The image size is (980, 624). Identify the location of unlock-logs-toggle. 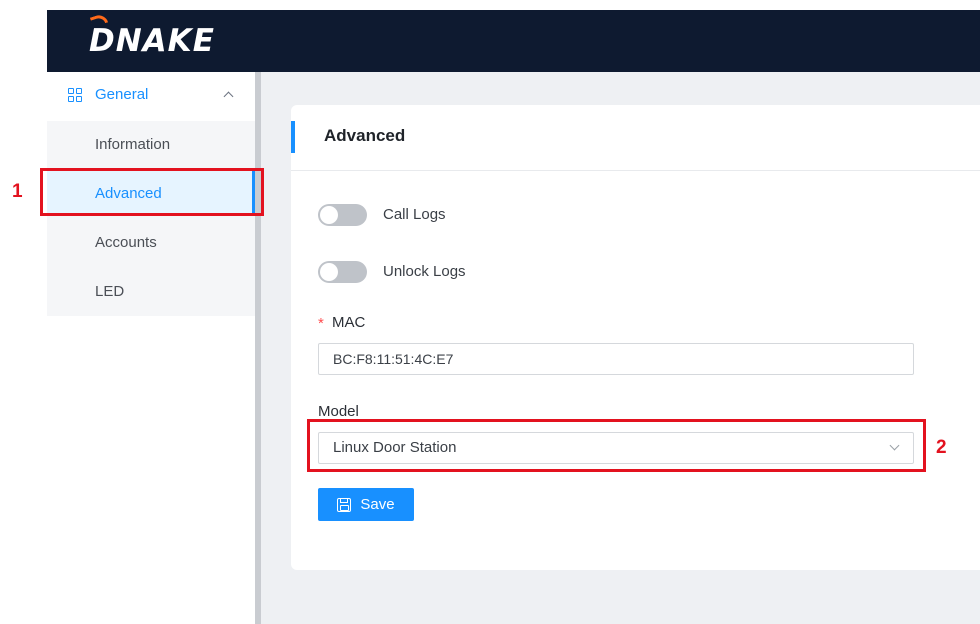
(342, 272).